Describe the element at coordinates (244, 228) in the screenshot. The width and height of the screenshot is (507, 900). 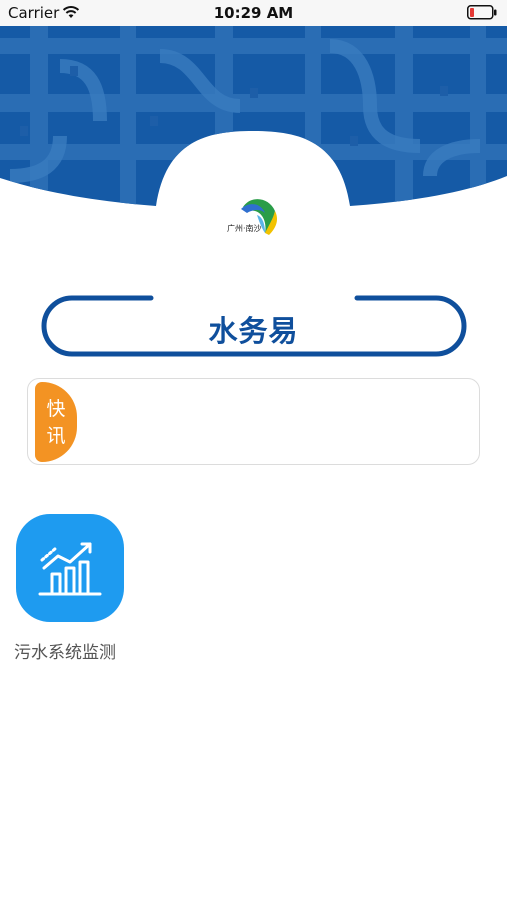
I see `logo-text: 广州·南沙` at that location.